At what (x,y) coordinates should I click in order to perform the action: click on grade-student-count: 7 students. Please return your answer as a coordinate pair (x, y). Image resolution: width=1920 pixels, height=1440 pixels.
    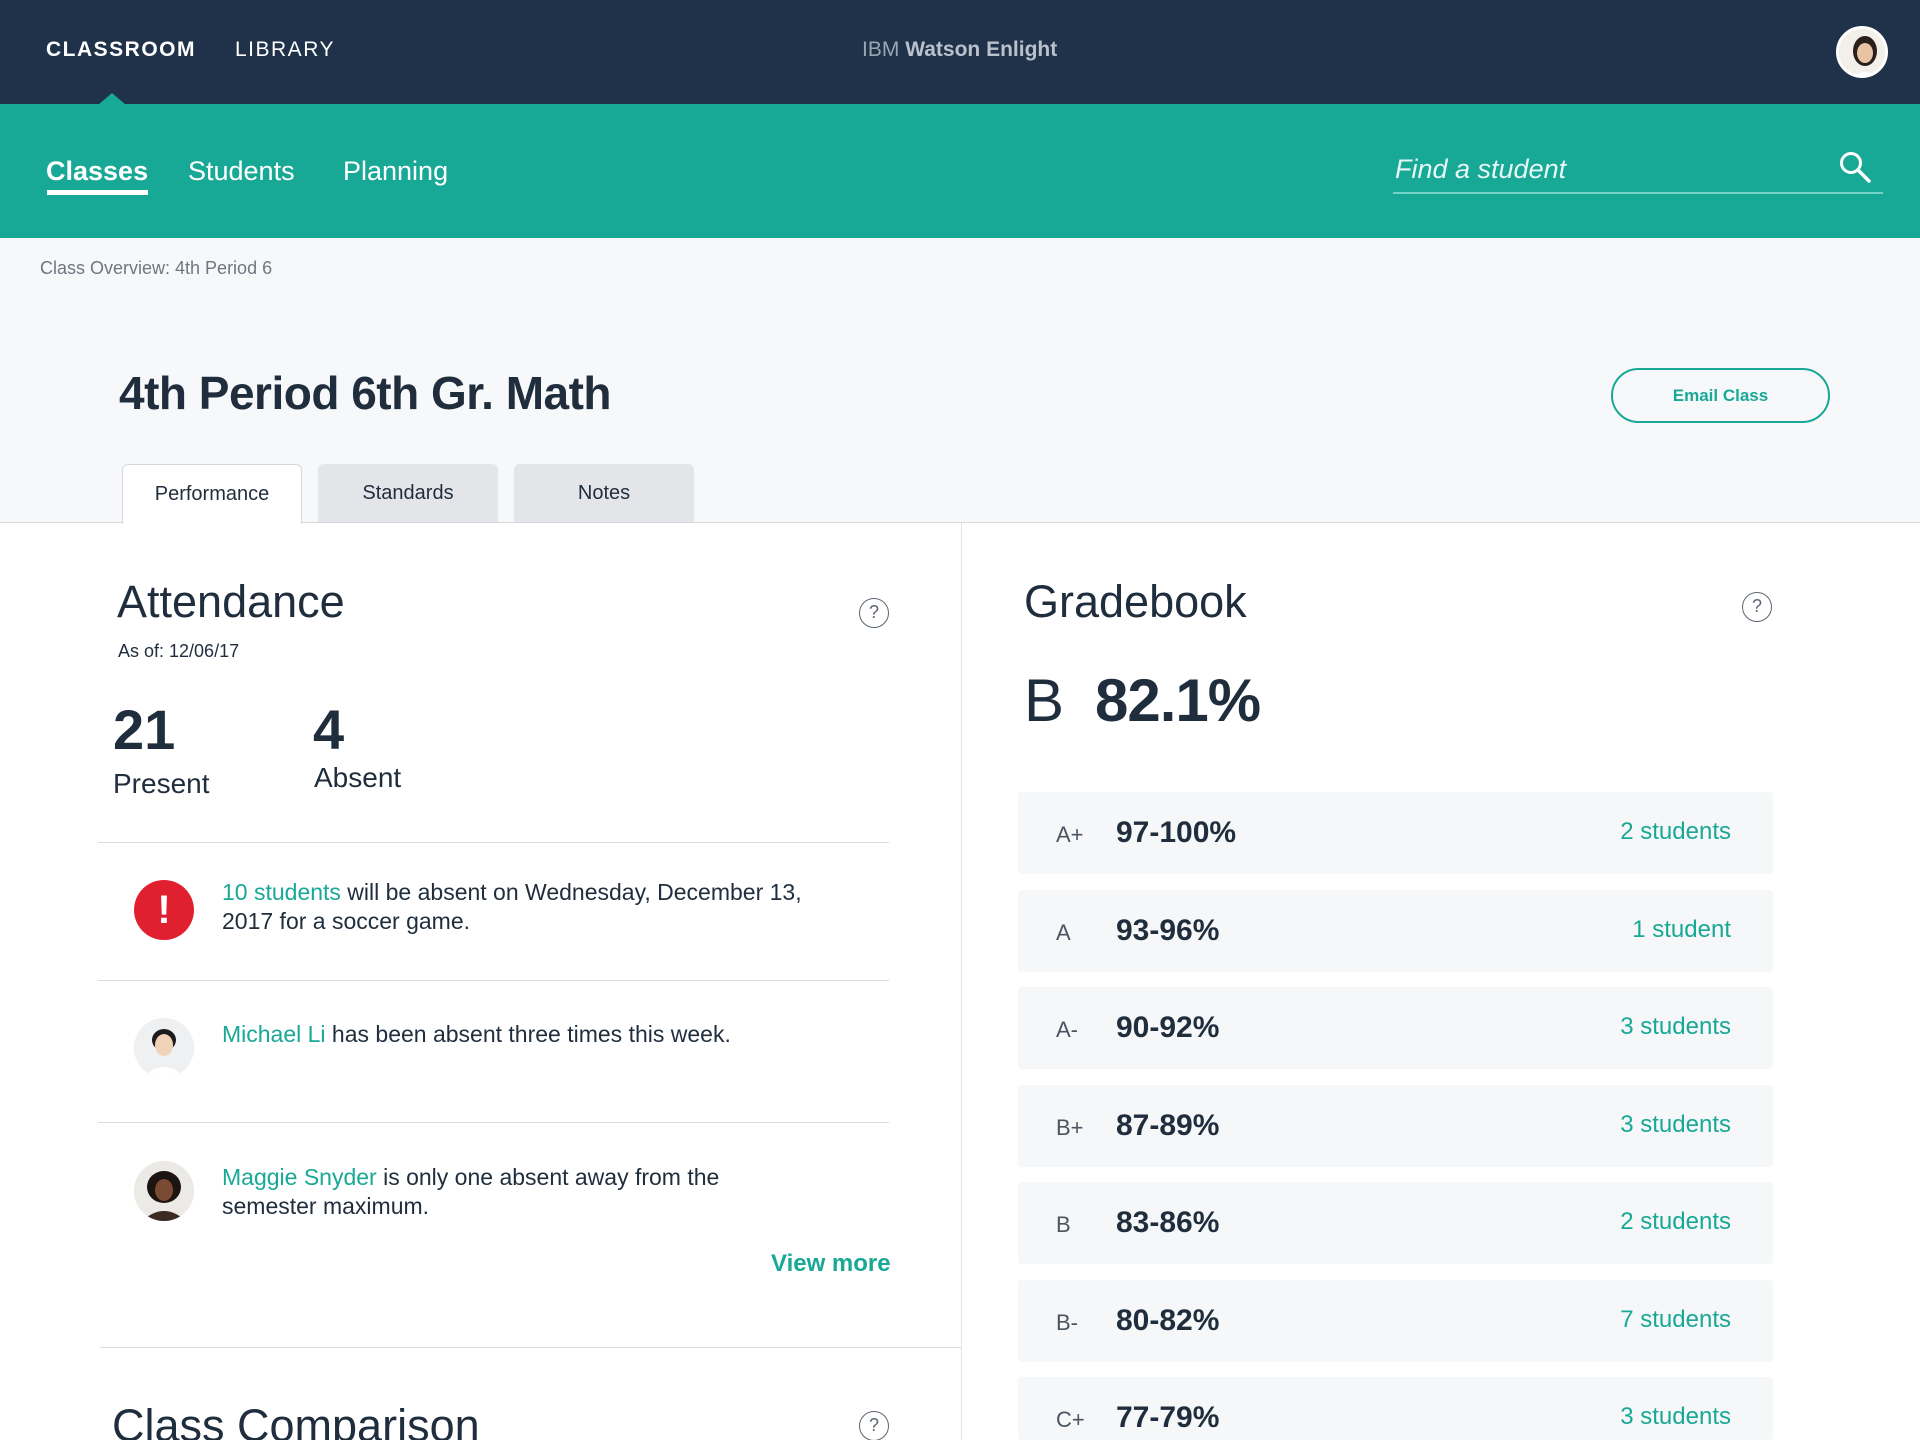
    Looking at the image, I should click on (1675, 1320).